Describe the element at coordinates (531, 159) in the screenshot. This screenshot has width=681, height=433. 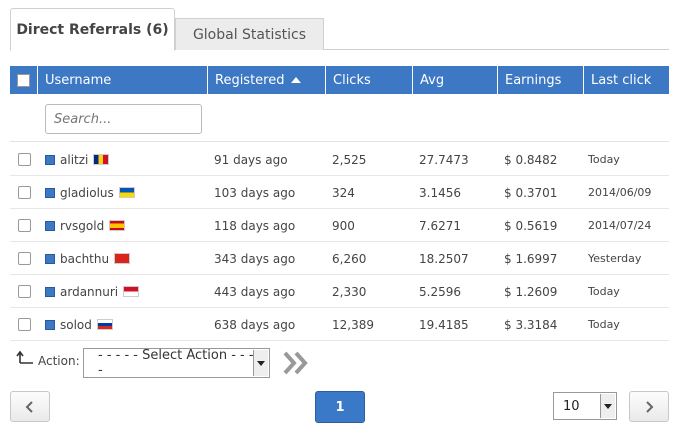
I see `earnings-cell: $ 0.8482` at that location.